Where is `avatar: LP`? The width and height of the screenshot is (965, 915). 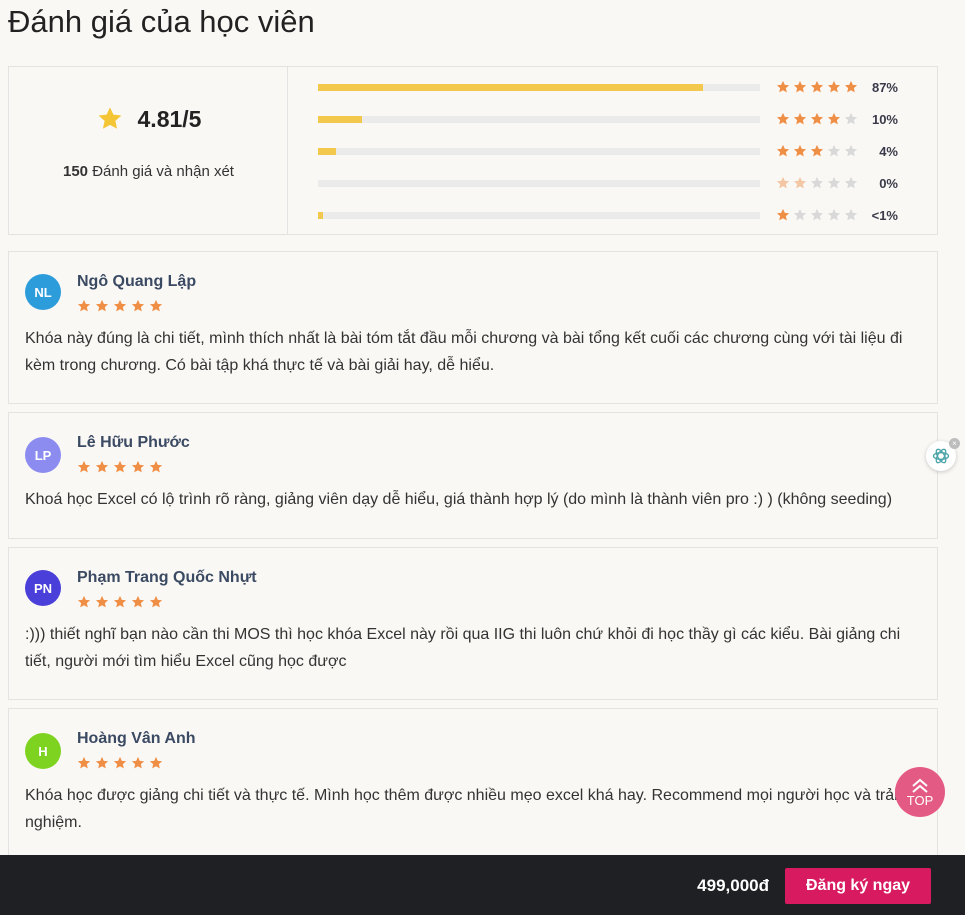 avatar: LP is located at coordinates (43, 455).